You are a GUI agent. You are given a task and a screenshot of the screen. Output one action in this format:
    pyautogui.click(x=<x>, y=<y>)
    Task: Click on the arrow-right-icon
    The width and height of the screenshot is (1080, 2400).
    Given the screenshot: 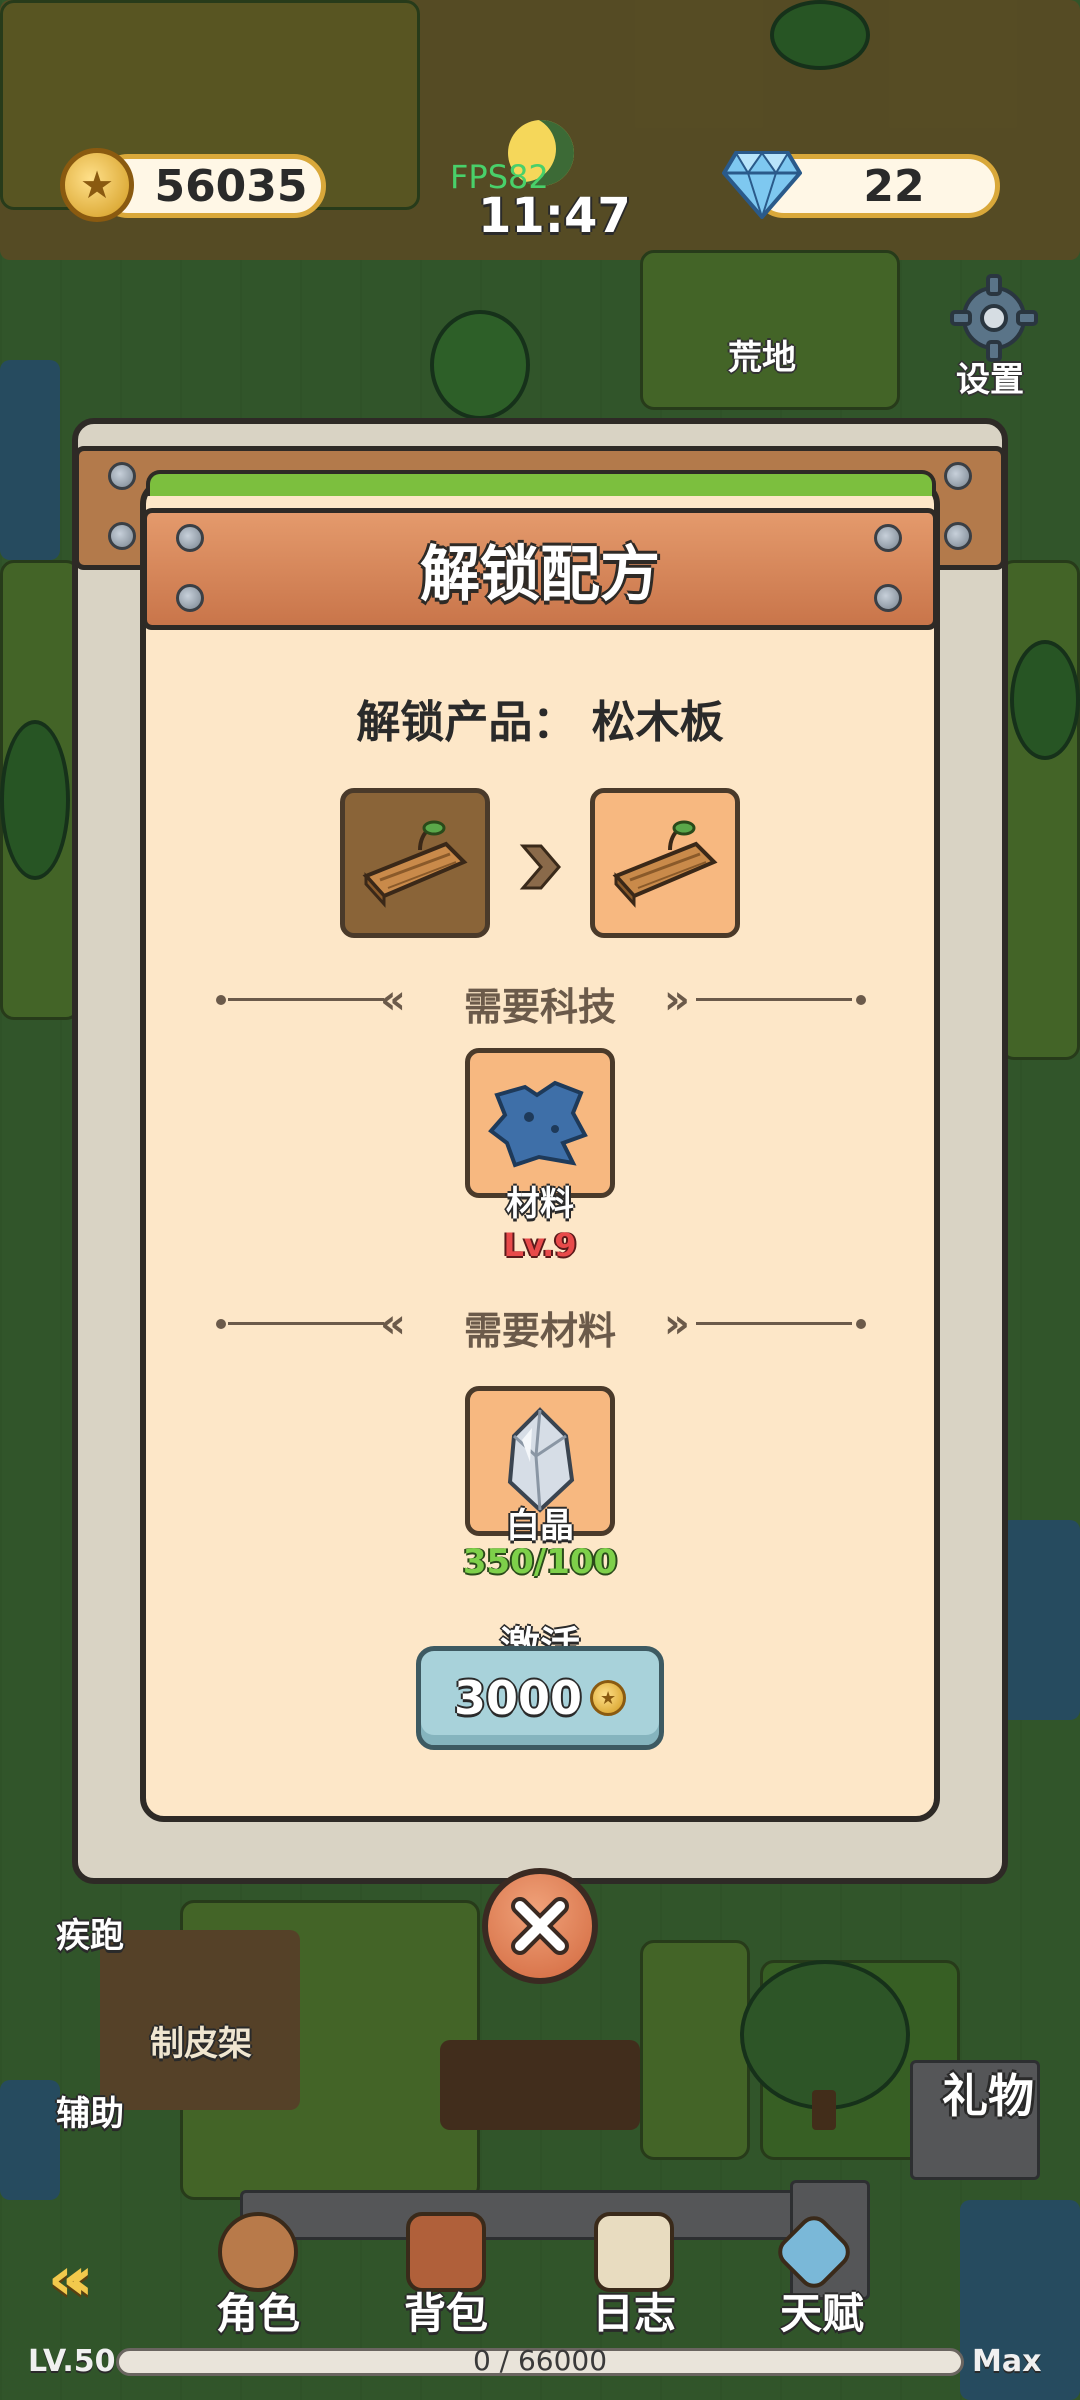 What is the action you would take?
    pyautogui.click(x=541, y=867)
    